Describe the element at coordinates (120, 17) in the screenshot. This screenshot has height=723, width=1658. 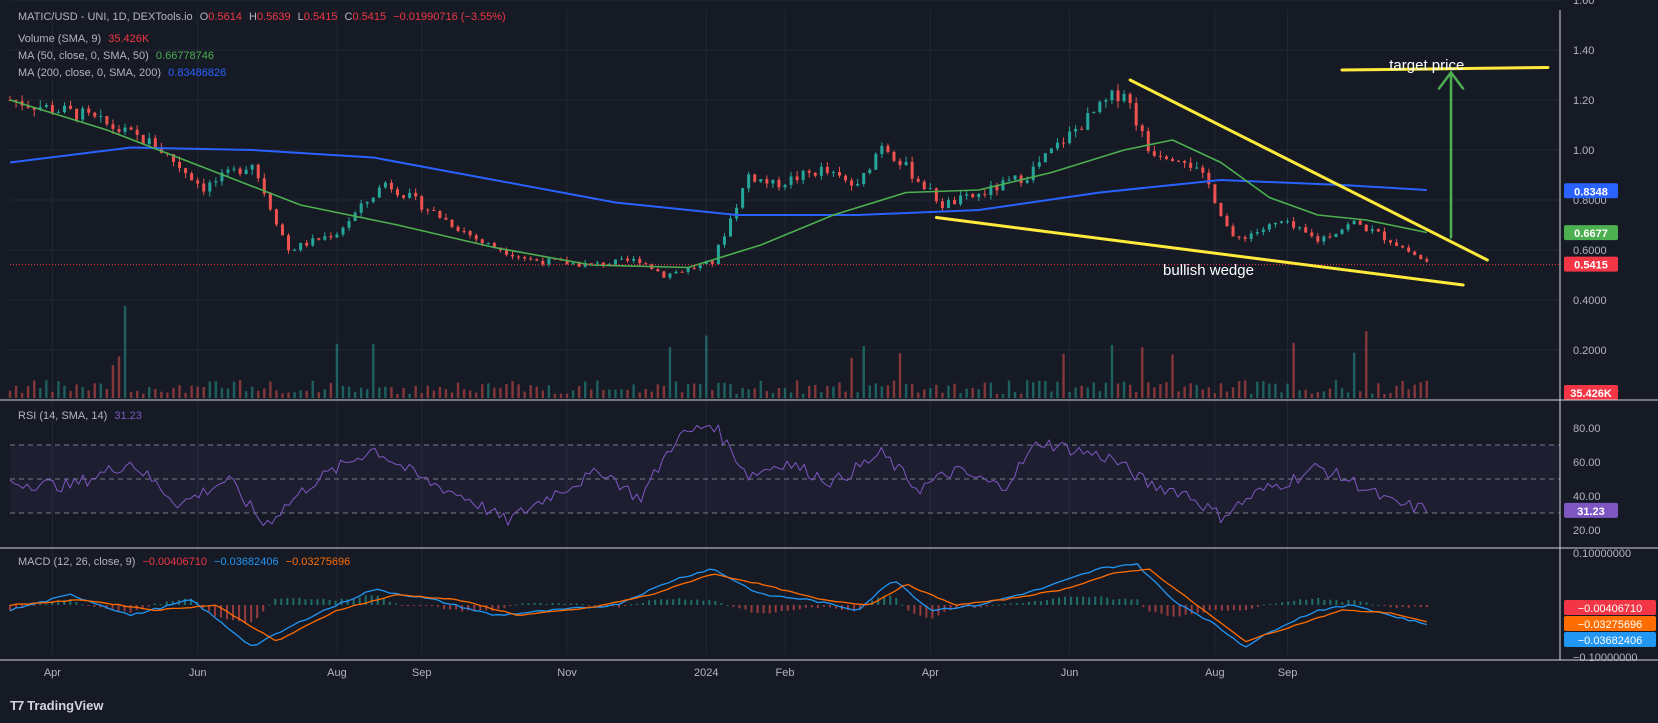
I see `interval: 1D` at that location.